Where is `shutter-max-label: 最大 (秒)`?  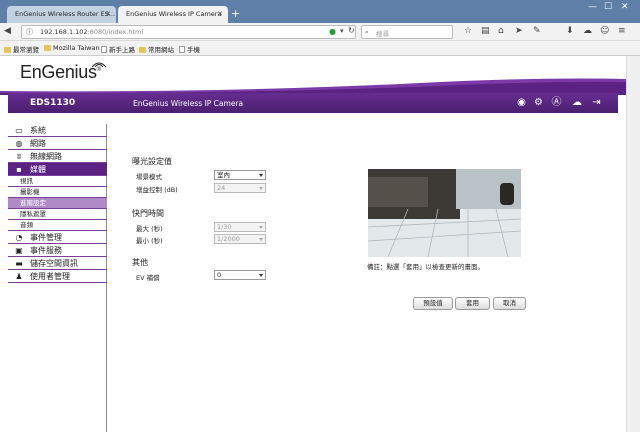 shutter-max-label: 最大 (秒) is located at coordinates (149, 229).